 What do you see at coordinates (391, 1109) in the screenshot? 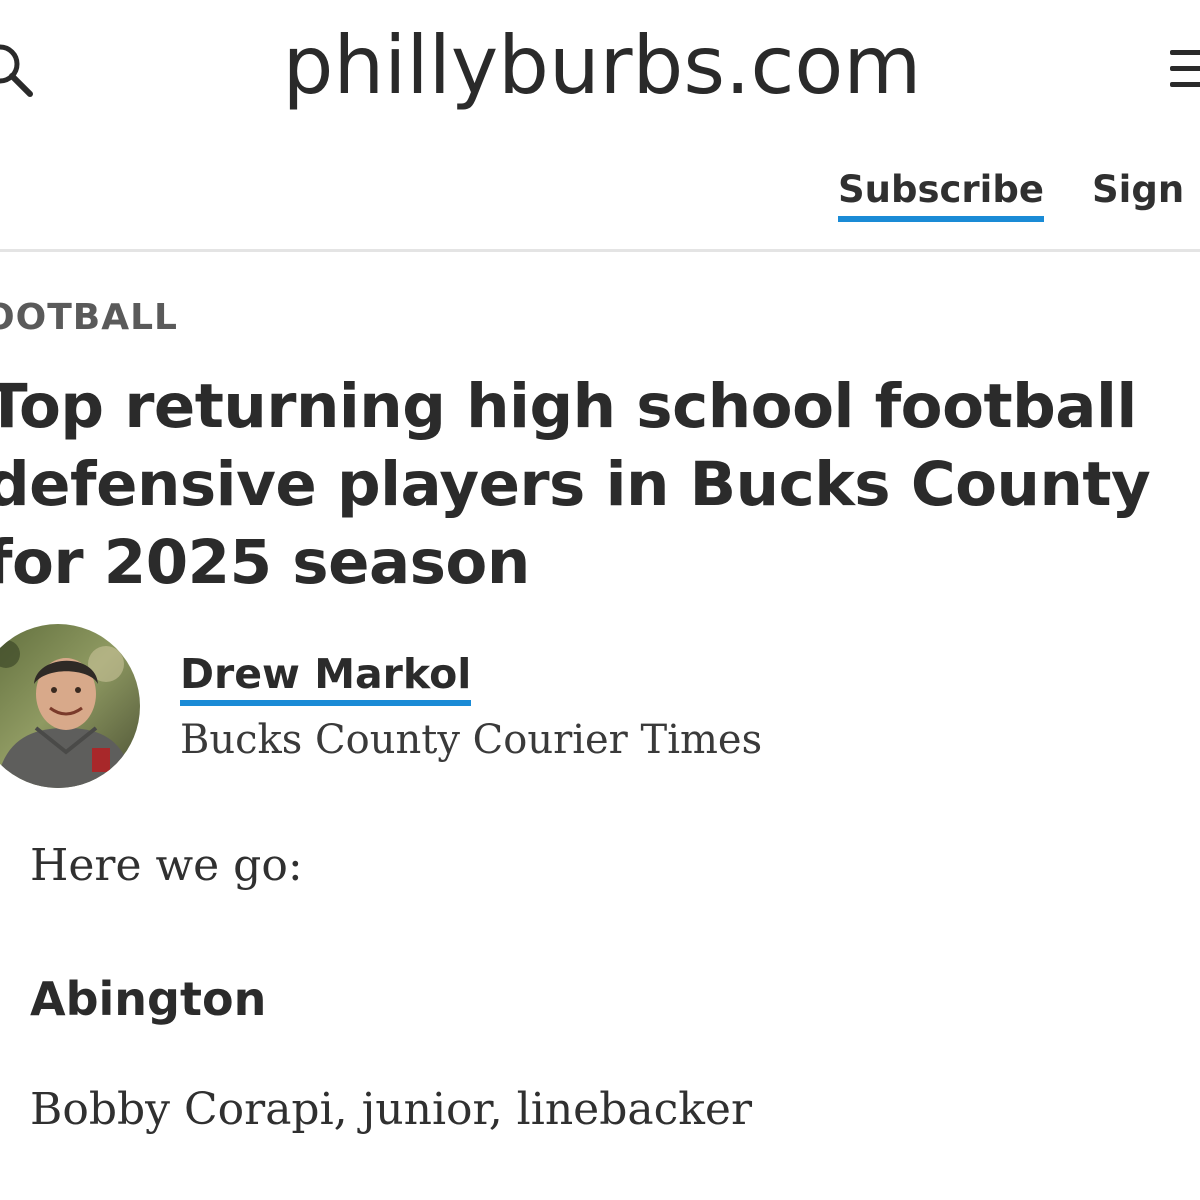
I see `player-entry: Bobby Corapi, junior, linebacker` at bounding box center [391, 1109].